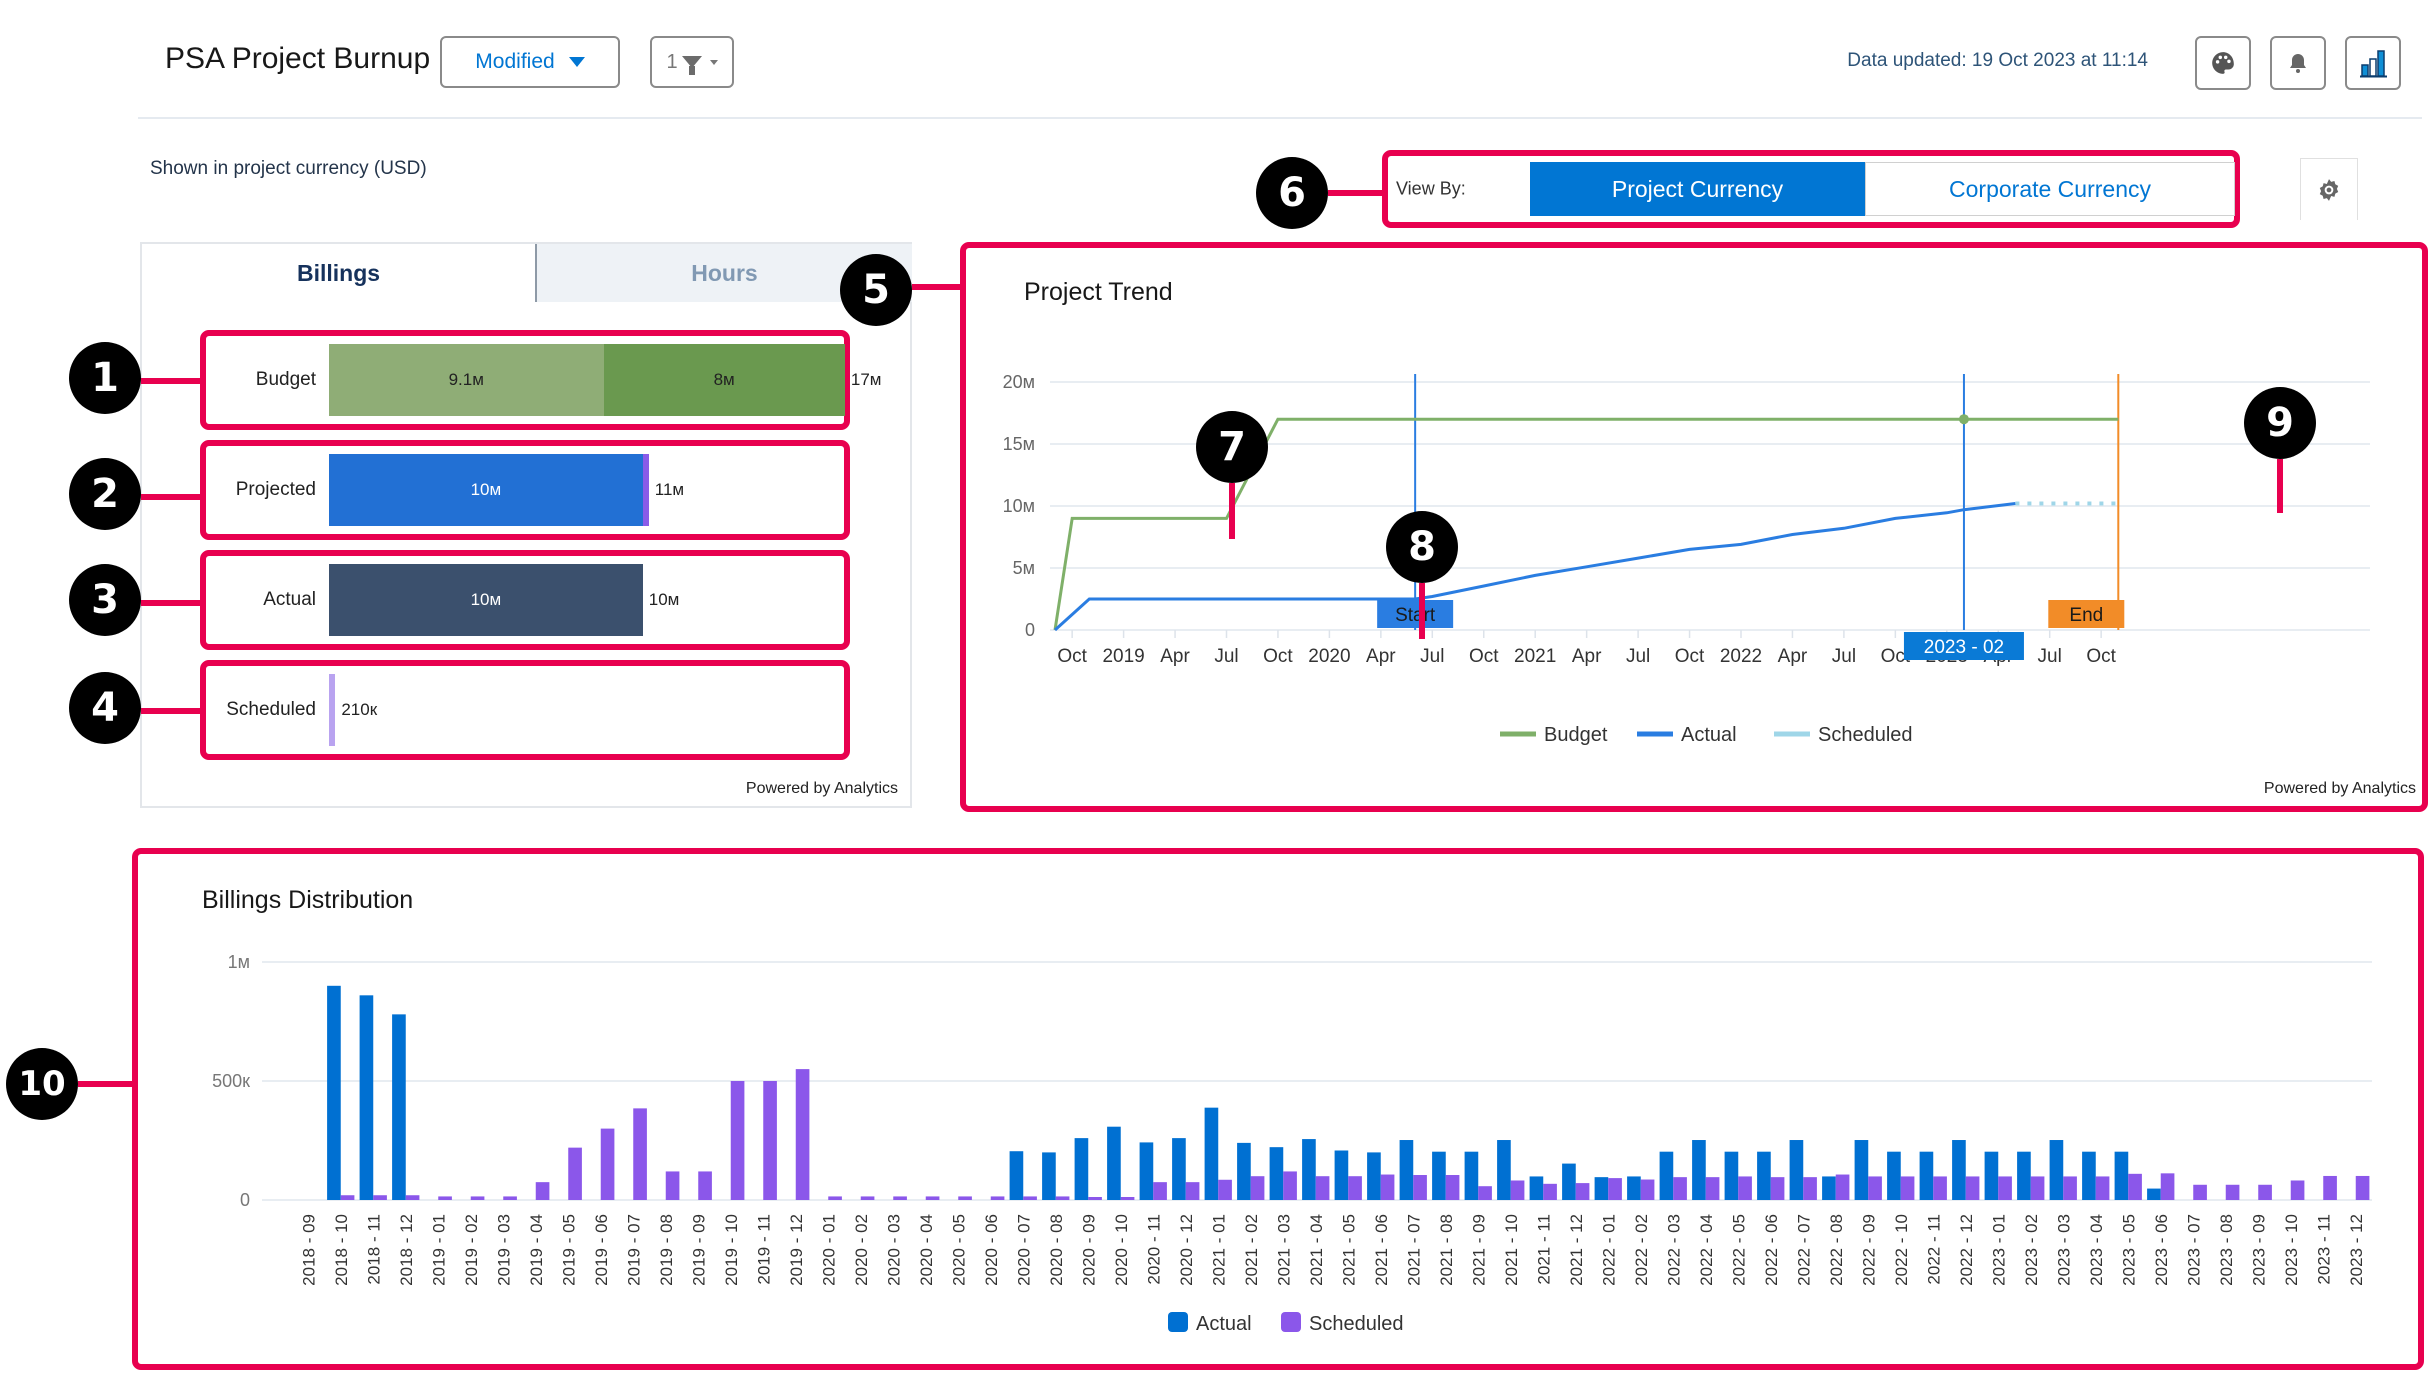 Image resolution: width=2430 pixels, height=1373 pixels. I want to click on x-tick-label: 2023 - 02, so click(2031, 1250).